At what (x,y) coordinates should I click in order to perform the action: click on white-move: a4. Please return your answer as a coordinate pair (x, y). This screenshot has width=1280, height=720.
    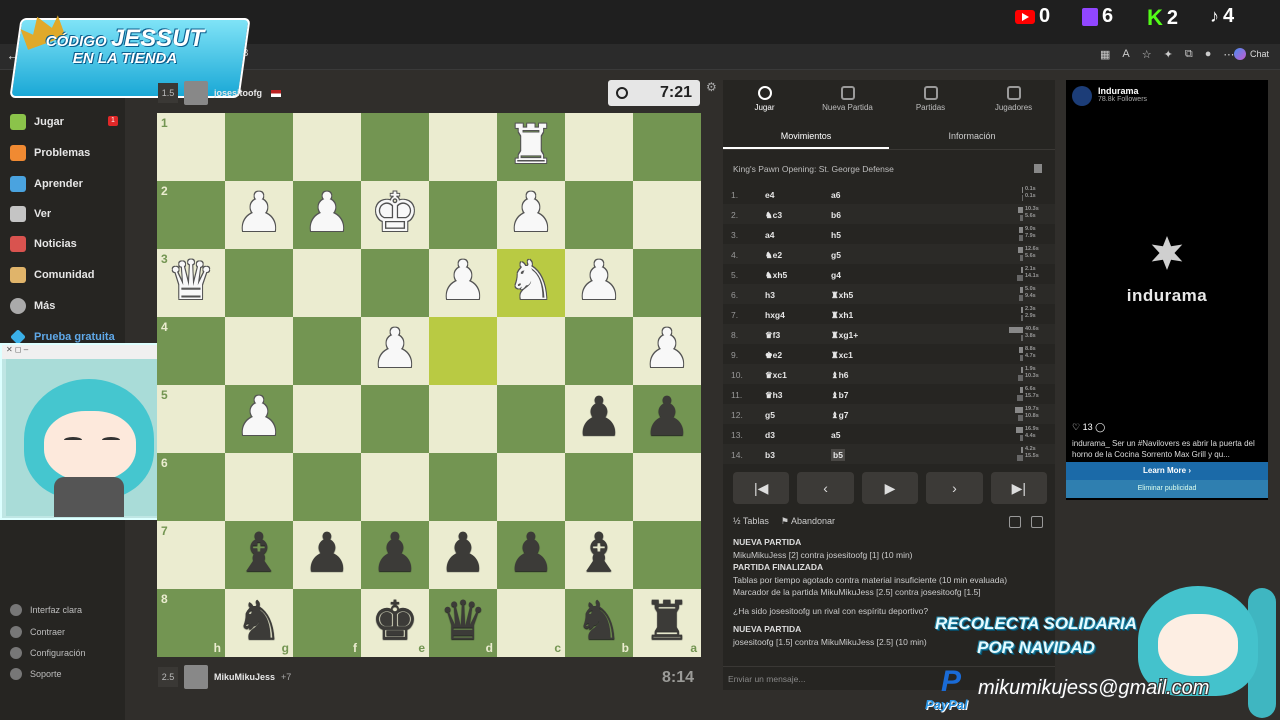
    Looking at the image, I should click on (769, 235).